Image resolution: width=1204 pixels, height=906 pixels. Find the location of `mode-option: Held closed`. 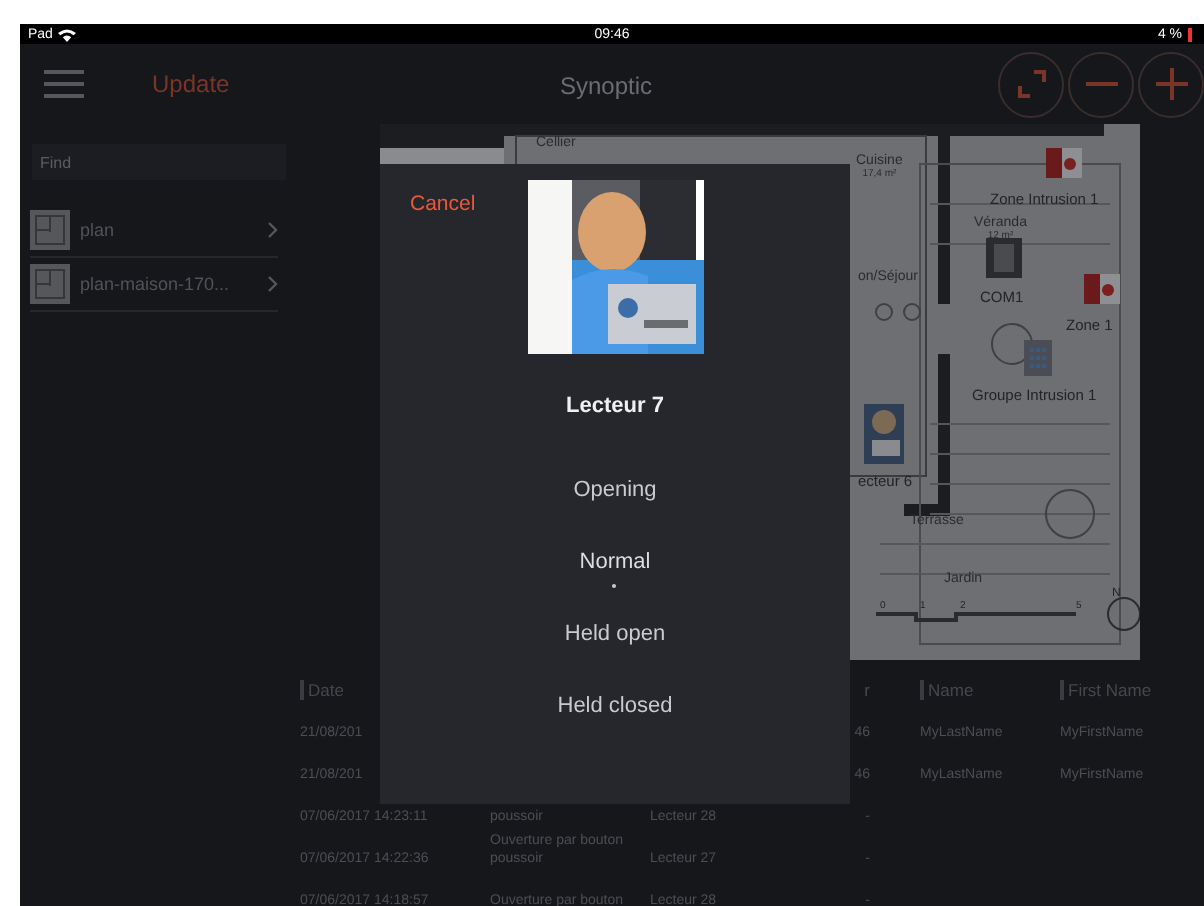

mode-option: Held closed is located at coordinates (615, 716).